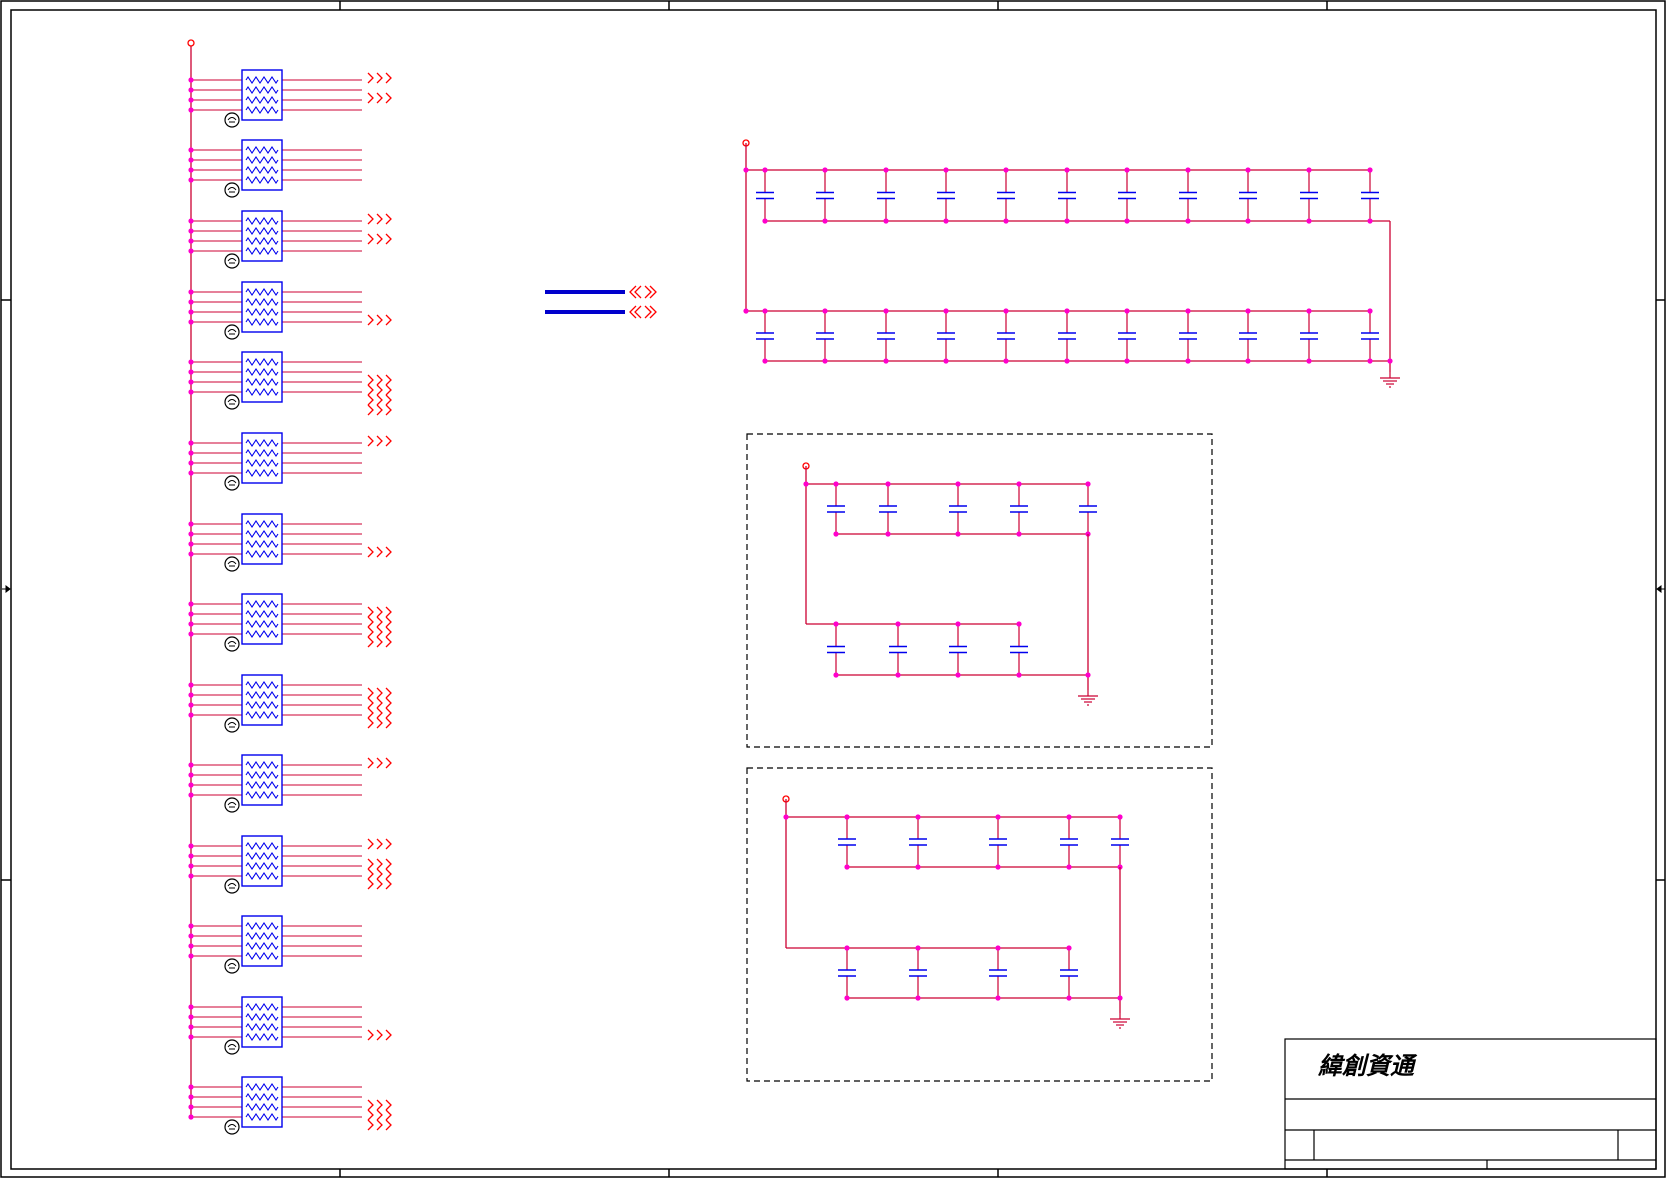 The height and width of the screenshot is (1179, 1667). Describe the element at coordinates (601, 302) in the screenshot. I see `bus-connectors` at that location.